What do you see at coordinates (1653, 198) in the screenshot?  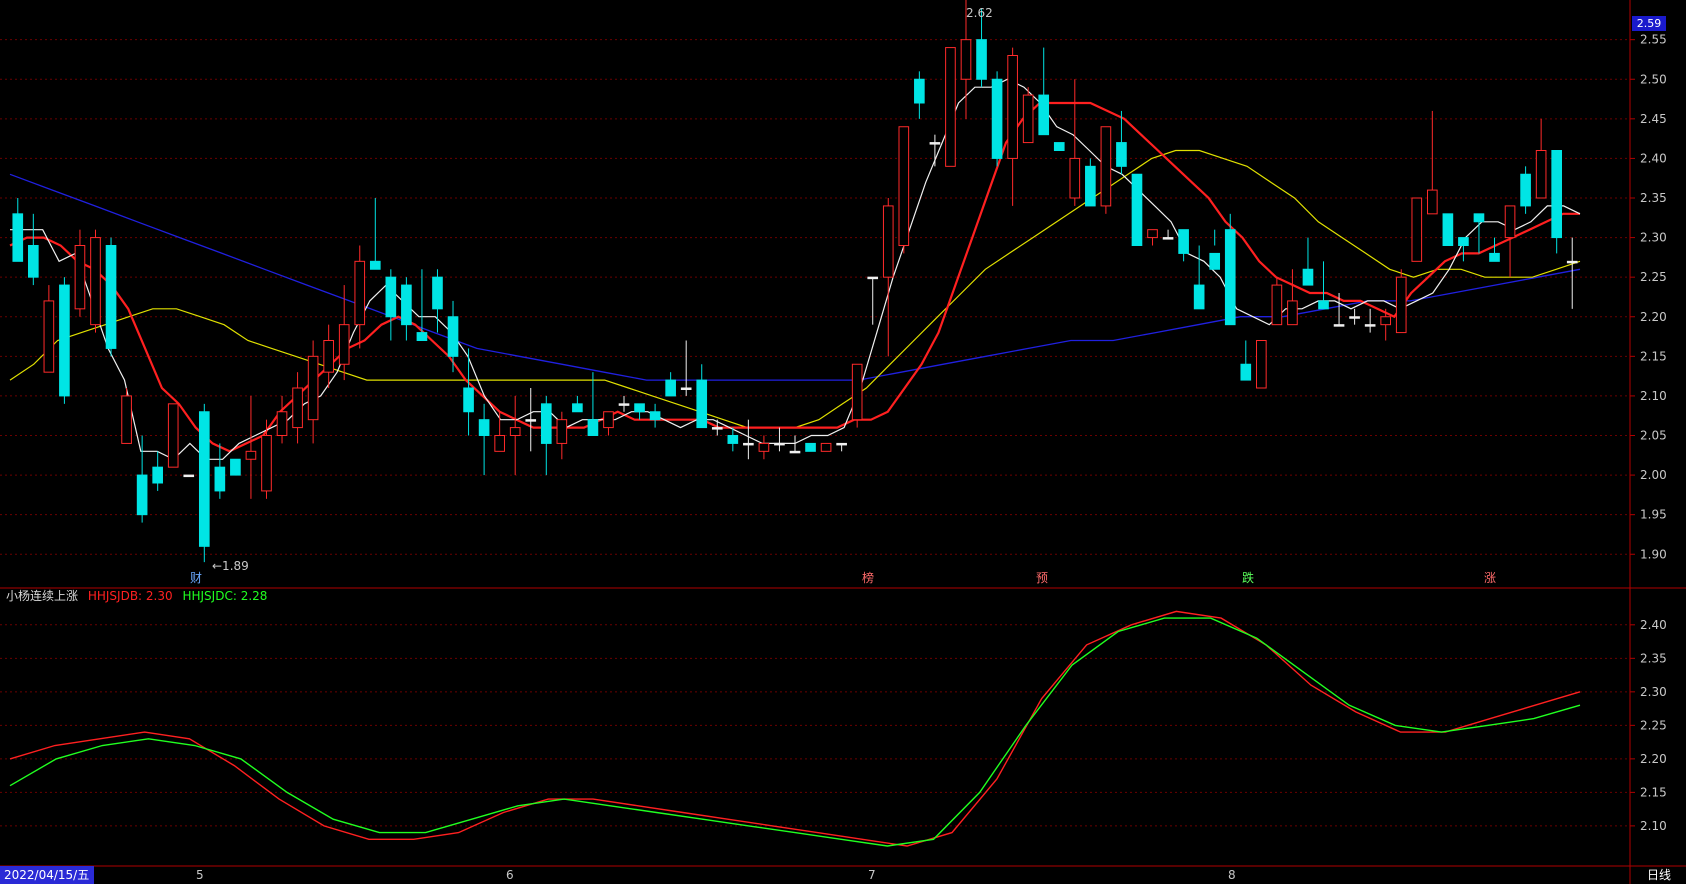 I see `y-tick-label: 2.35` at bounding box center [1653, 198].